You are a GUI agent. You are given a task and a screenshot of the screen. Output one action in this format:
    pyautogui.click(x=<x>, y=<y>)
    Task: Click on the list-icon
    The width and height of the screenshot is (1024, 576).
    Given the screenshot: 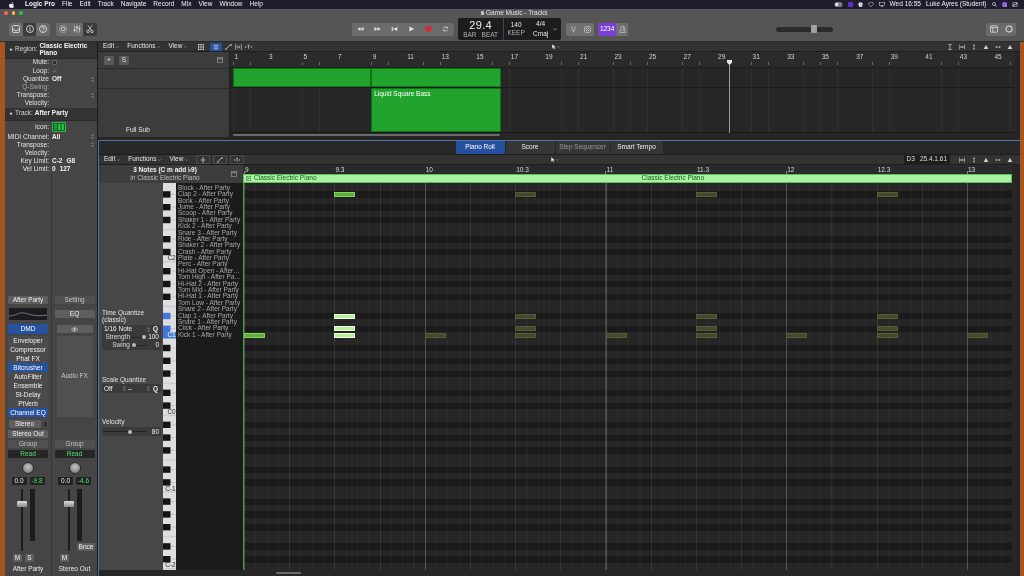 What is the action you would take?
    pyautogui.click(x=216, y=46)
    